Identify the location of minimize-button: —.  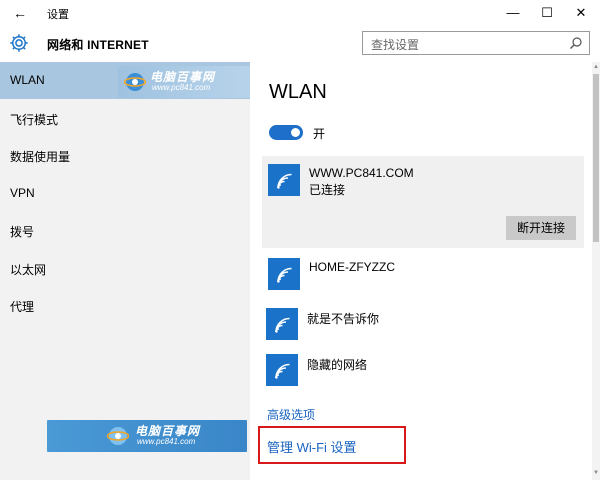
(513, 13).